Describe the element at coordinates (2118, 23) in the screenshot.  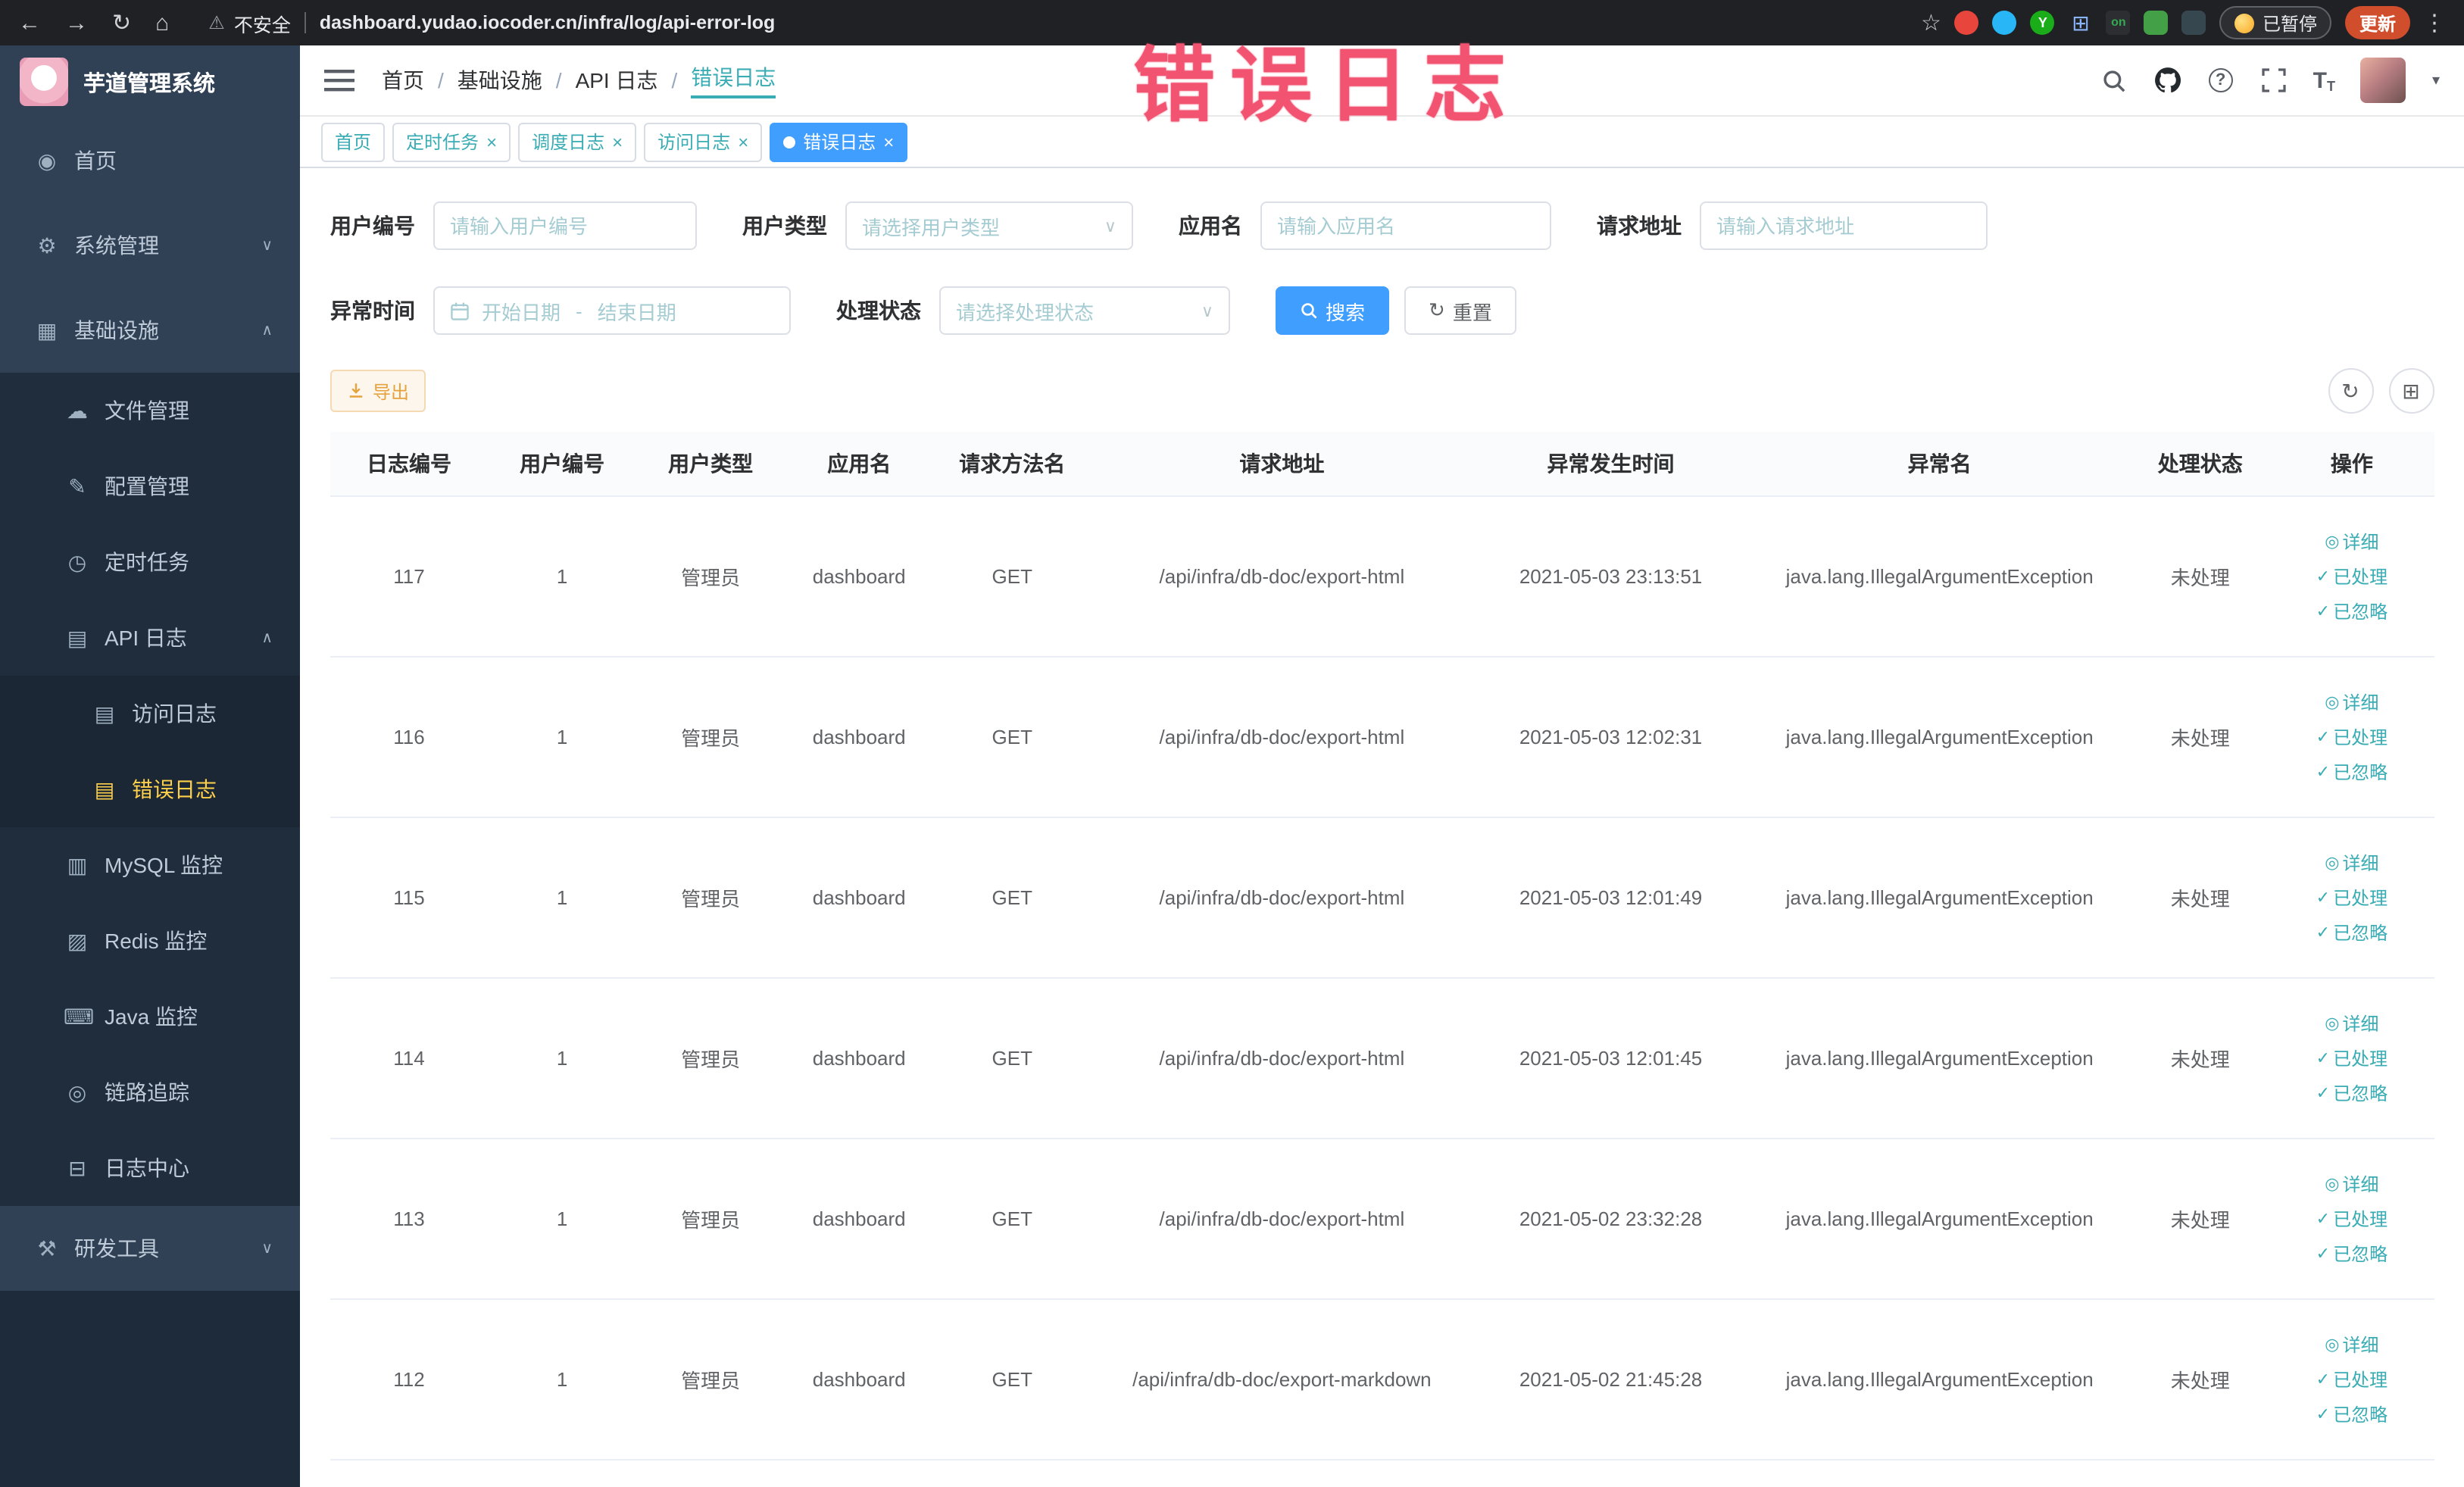
I see `extension-on-badge: on` at that location.